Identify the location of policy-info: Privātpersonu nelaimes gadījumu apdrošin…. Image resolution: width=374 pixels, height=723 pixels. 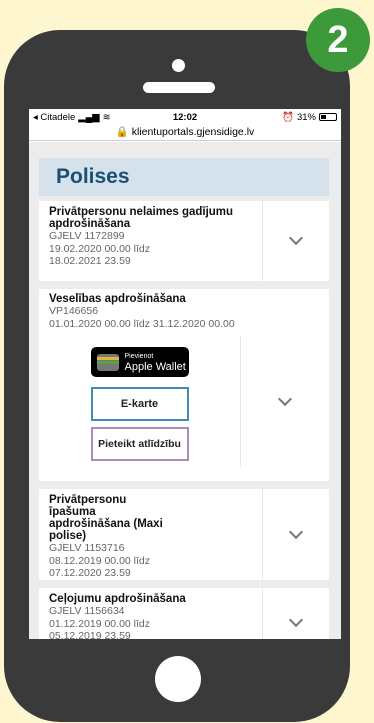
(151, 241).